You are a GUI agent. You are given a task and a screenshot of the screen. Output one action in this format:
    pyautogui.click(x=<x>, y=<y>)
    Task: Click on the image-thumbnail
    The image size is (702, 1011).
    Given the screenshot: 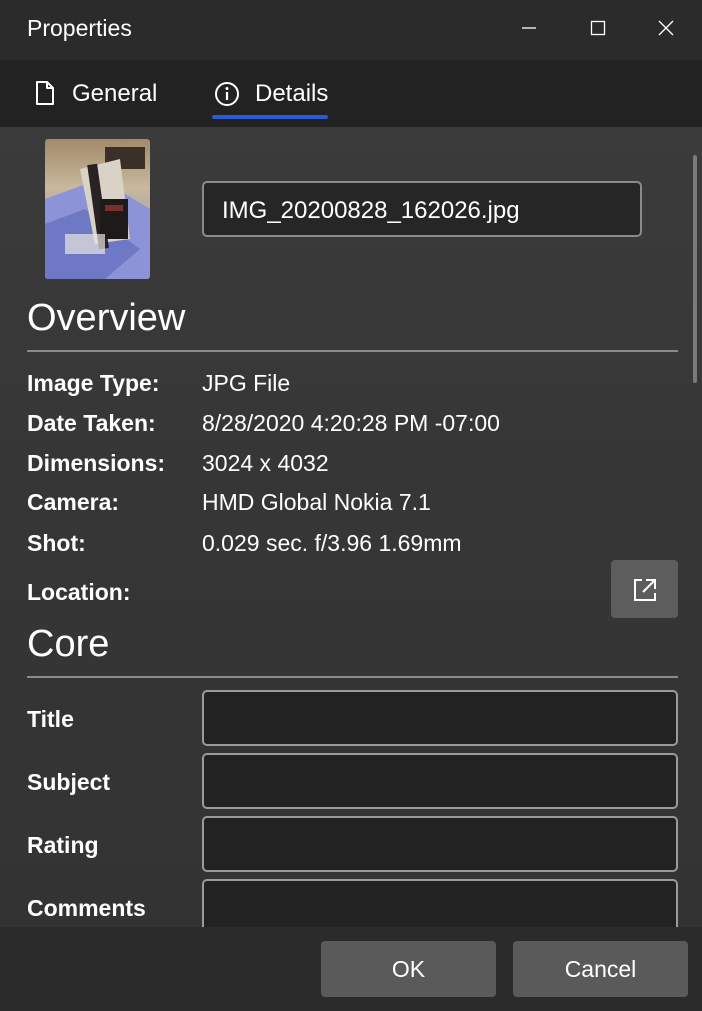 What is the action you would take?
    pyautogui.click(x=97, y=209)
    